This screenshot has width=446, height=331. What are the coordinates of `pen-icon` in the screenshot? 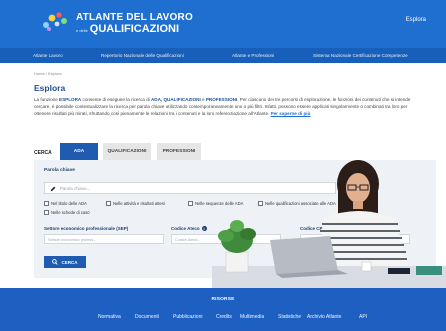 It's located at (53, 189).